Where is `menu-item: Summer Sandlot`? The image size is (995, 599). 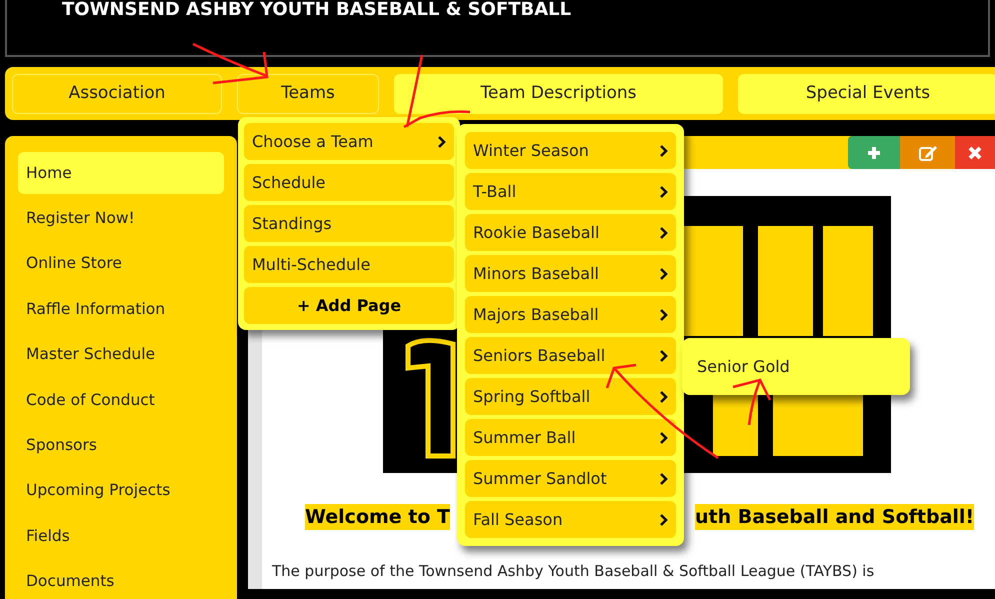
menu-item: Summer Sandlot is located at coordinates (570, 478).